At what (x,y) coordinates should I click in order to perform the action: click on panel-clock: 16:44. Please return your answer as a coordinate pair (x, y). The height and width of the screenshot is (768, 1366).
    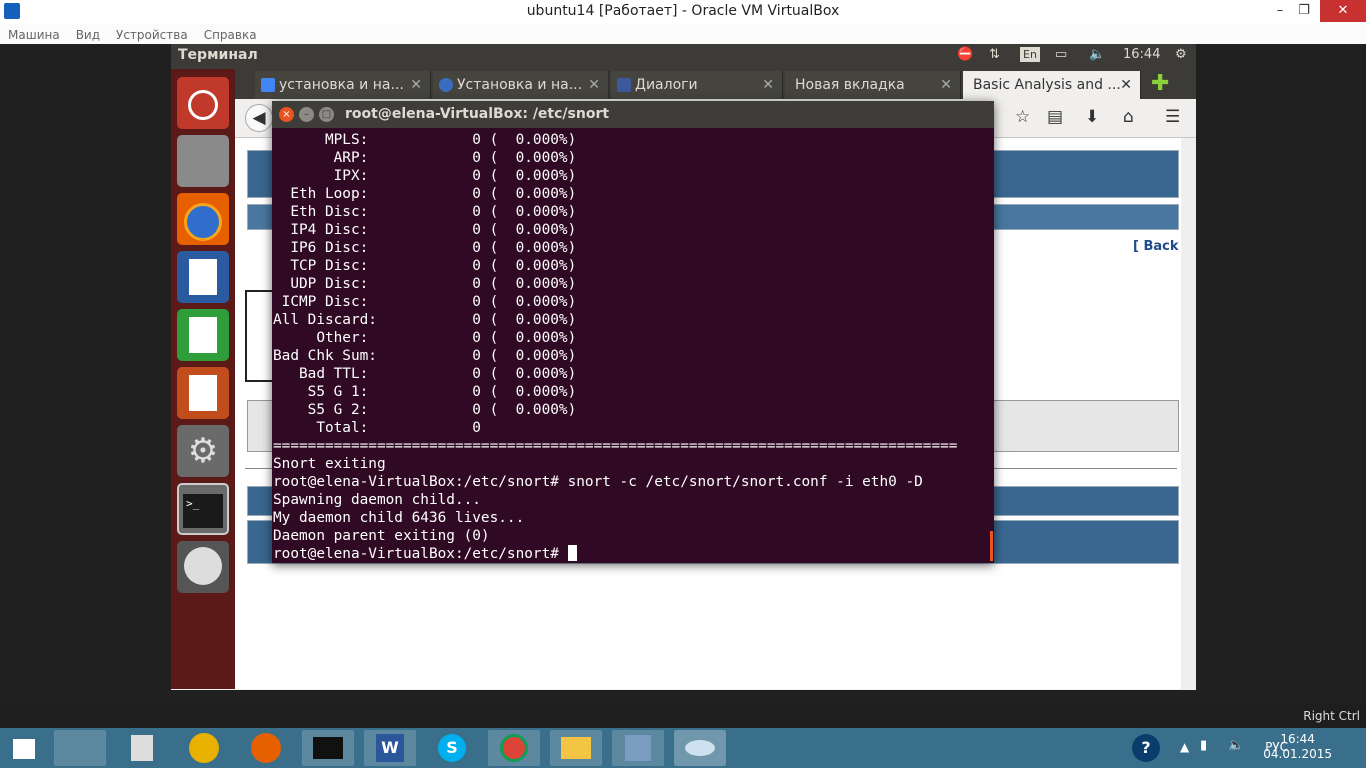
    Looking at the image, I should click on (1141, 54).